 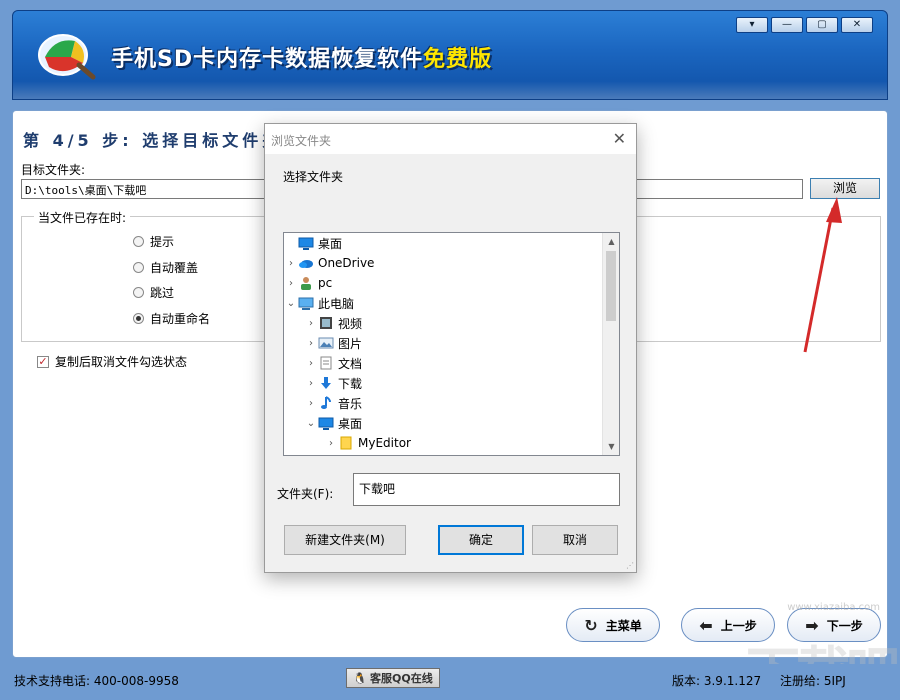 What do you see at coordinates (180, 319) in the screenshot?
I see `radio-label: 自动重命名` at bounding box center [180, 319].